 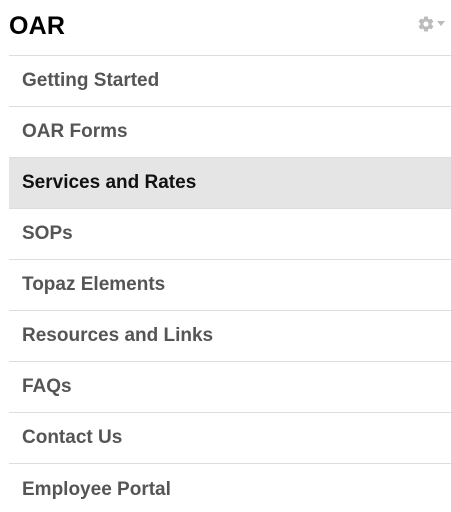 I want to click on nav-item-sops: SOPs, so click(x=230, y=234).